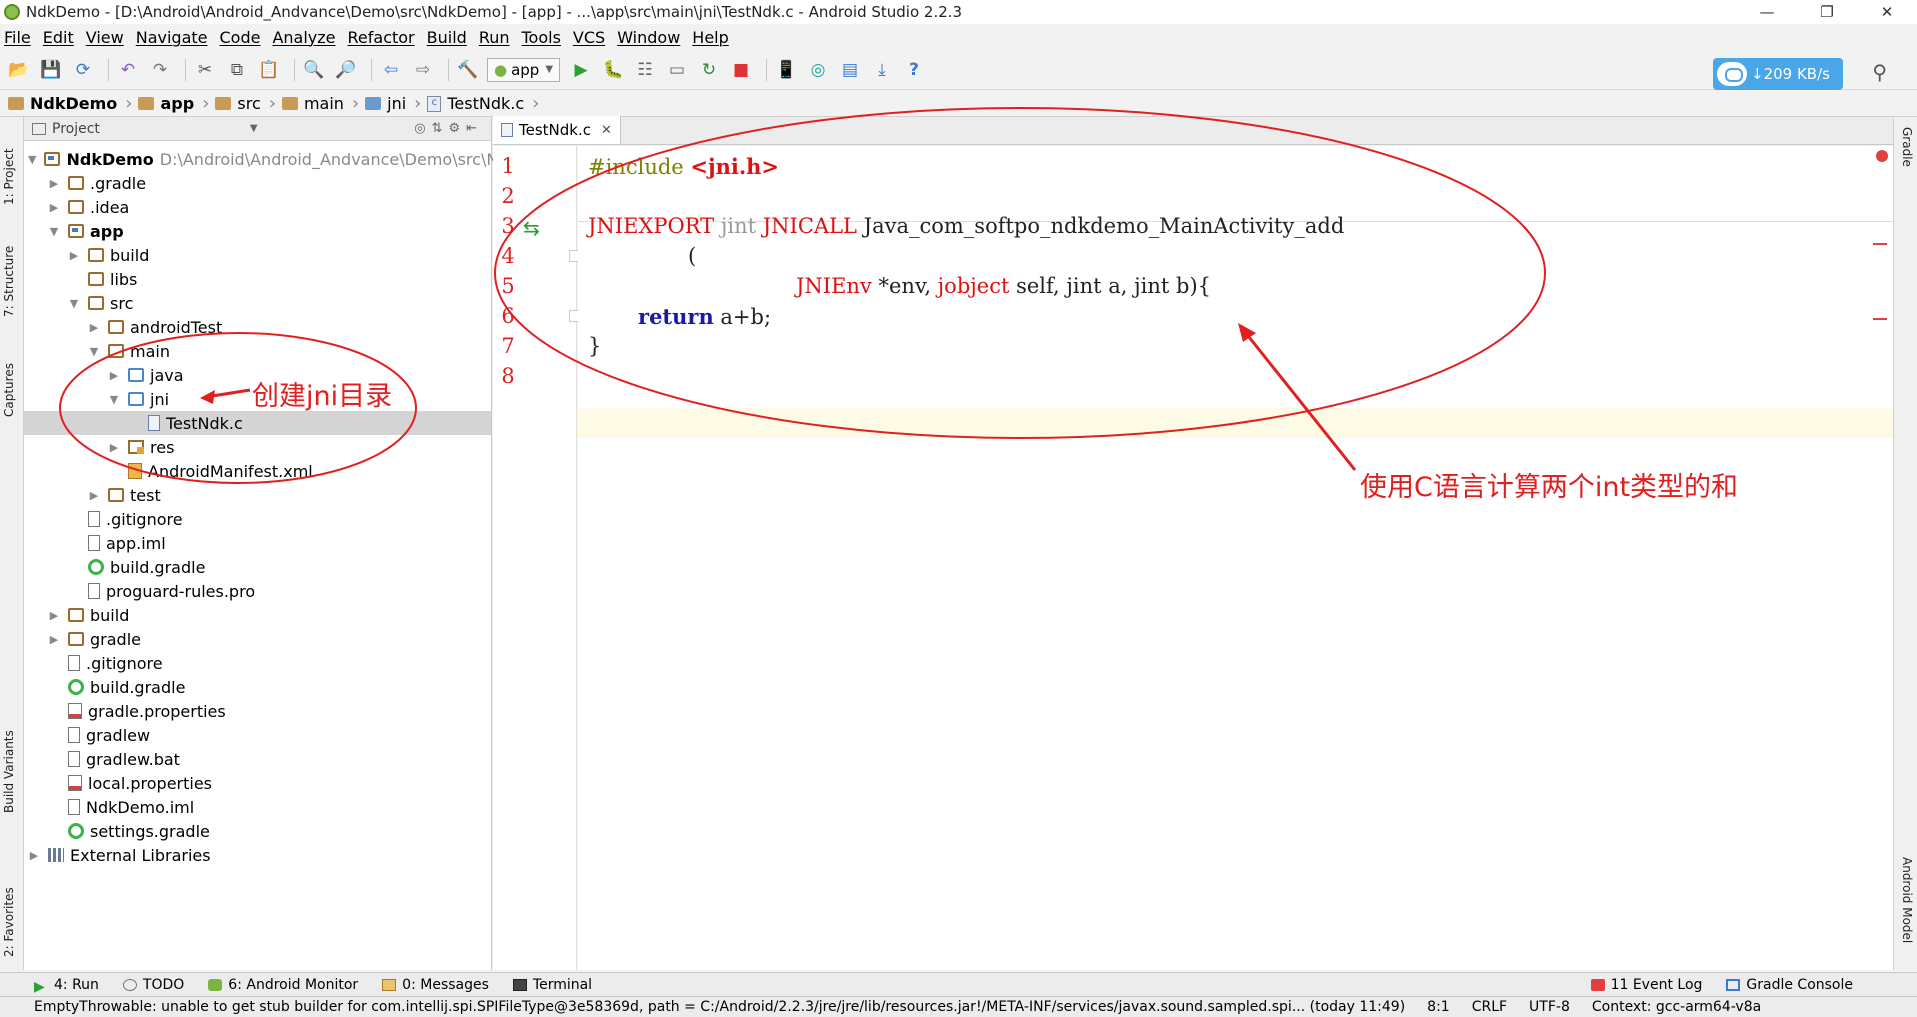 The width and height of the screenshot is (1917, 1017). What do you see at coordinates (303, 37) in the screenshot?
I see `menu-analyze: Analyze` at bounding box center [303, 37].